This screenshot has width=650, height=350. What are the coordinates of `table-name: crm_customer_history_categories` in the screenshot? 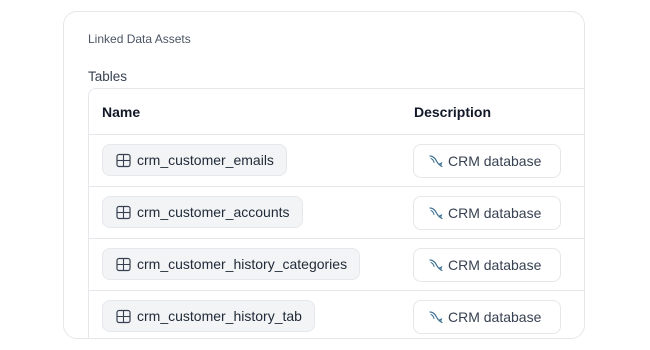 It's located at (242, 264).